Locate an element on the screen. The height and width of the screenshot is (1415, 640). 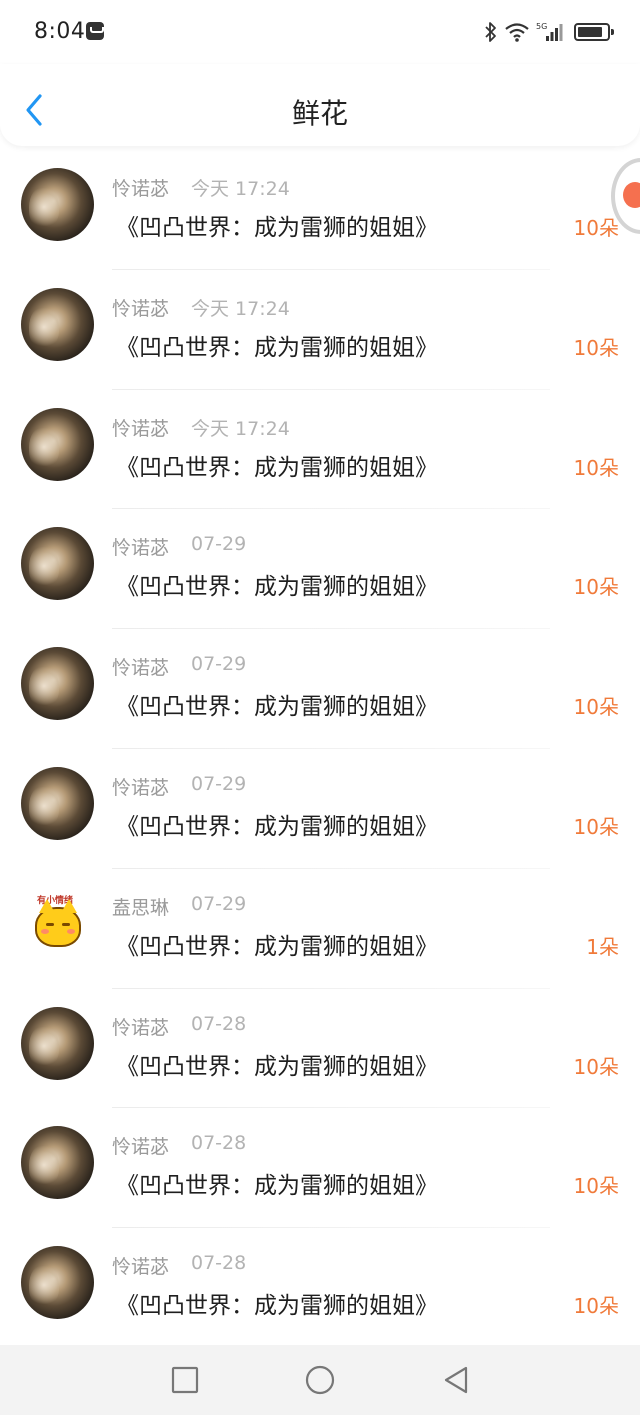
bluetooth-icon is located at coordinates (490, 32).